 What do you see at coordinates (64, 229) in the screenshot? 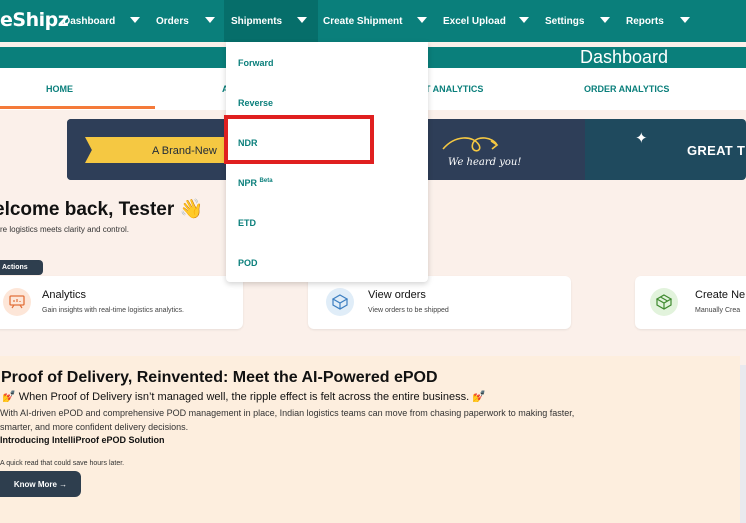
I see `welcome-subtitle: re logistics meets clarity and control.` at bounding box center [64, 229].